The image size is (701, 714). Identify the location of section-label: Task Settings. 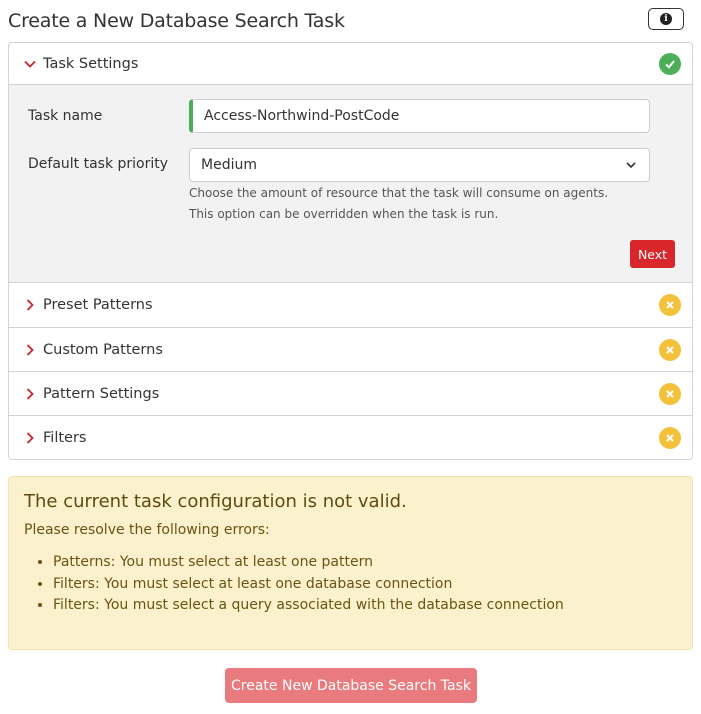
(91, 63).